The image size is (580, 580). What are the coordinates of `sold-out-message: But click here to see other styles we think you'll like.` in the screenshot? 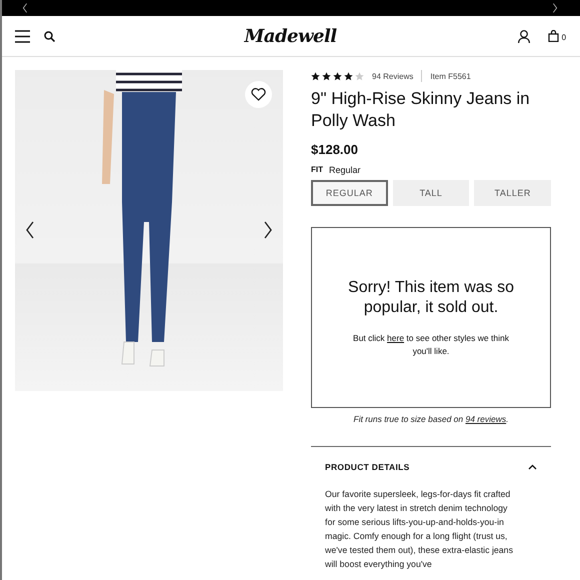 It's located at (431, 345).